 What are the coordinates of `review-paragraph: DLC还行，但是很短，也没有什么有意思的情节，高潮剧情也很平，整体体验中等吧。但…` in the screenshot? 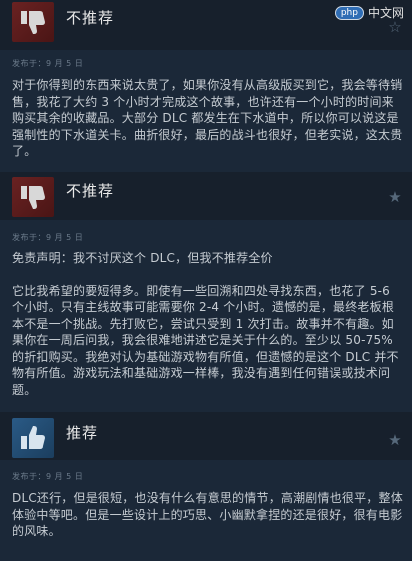 It's located at (207, 514).